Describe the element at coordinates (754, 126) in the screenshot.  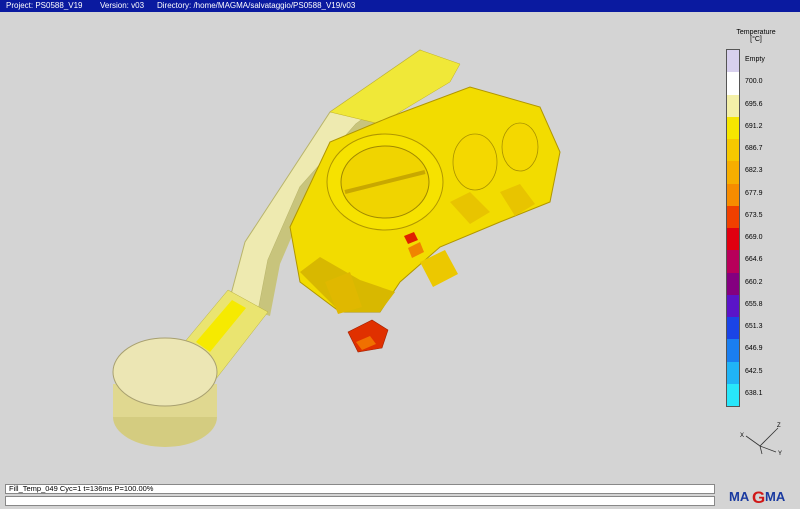
I see `legend-label: 691.2` at that location.